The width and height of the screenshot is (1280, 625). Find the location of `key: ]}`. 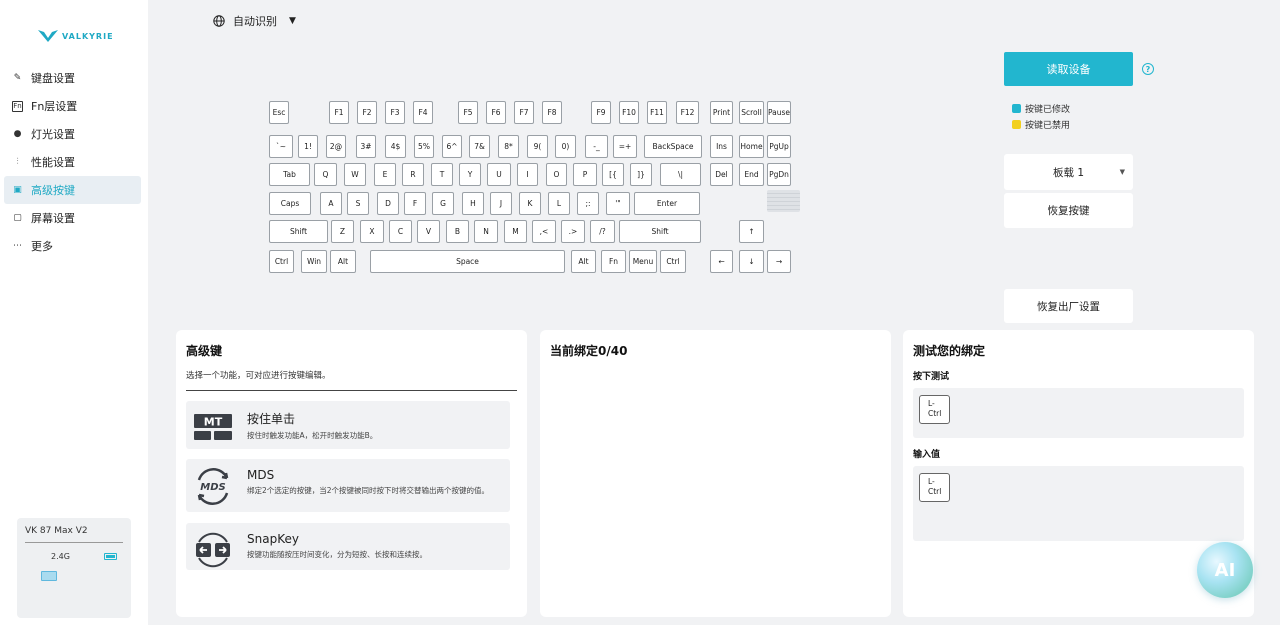

key: ]} is located at coordinates (641, 174).